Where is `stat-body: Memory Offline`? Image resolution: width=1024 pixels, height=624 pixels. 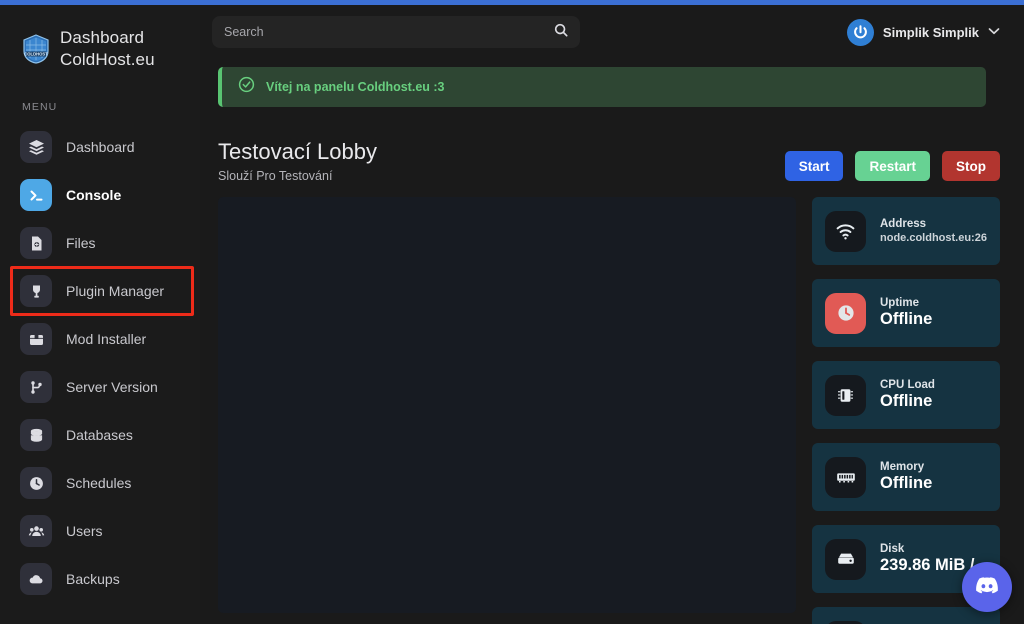 stat-body: Memory Offline is located at coordinates (906, 477).